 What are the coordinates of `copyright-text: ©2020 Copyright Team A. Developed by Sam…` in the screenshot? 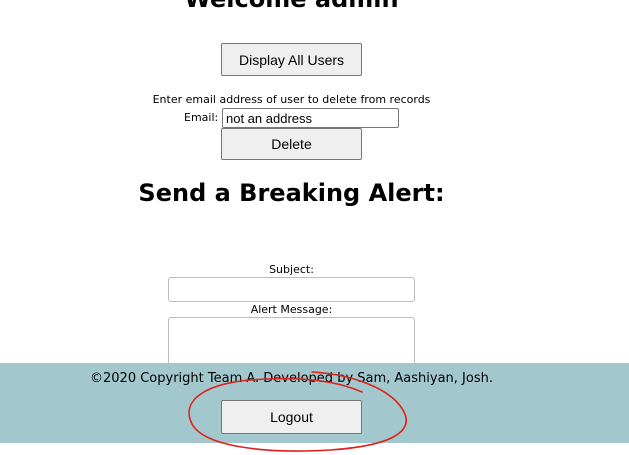 It's located at (291, 378).